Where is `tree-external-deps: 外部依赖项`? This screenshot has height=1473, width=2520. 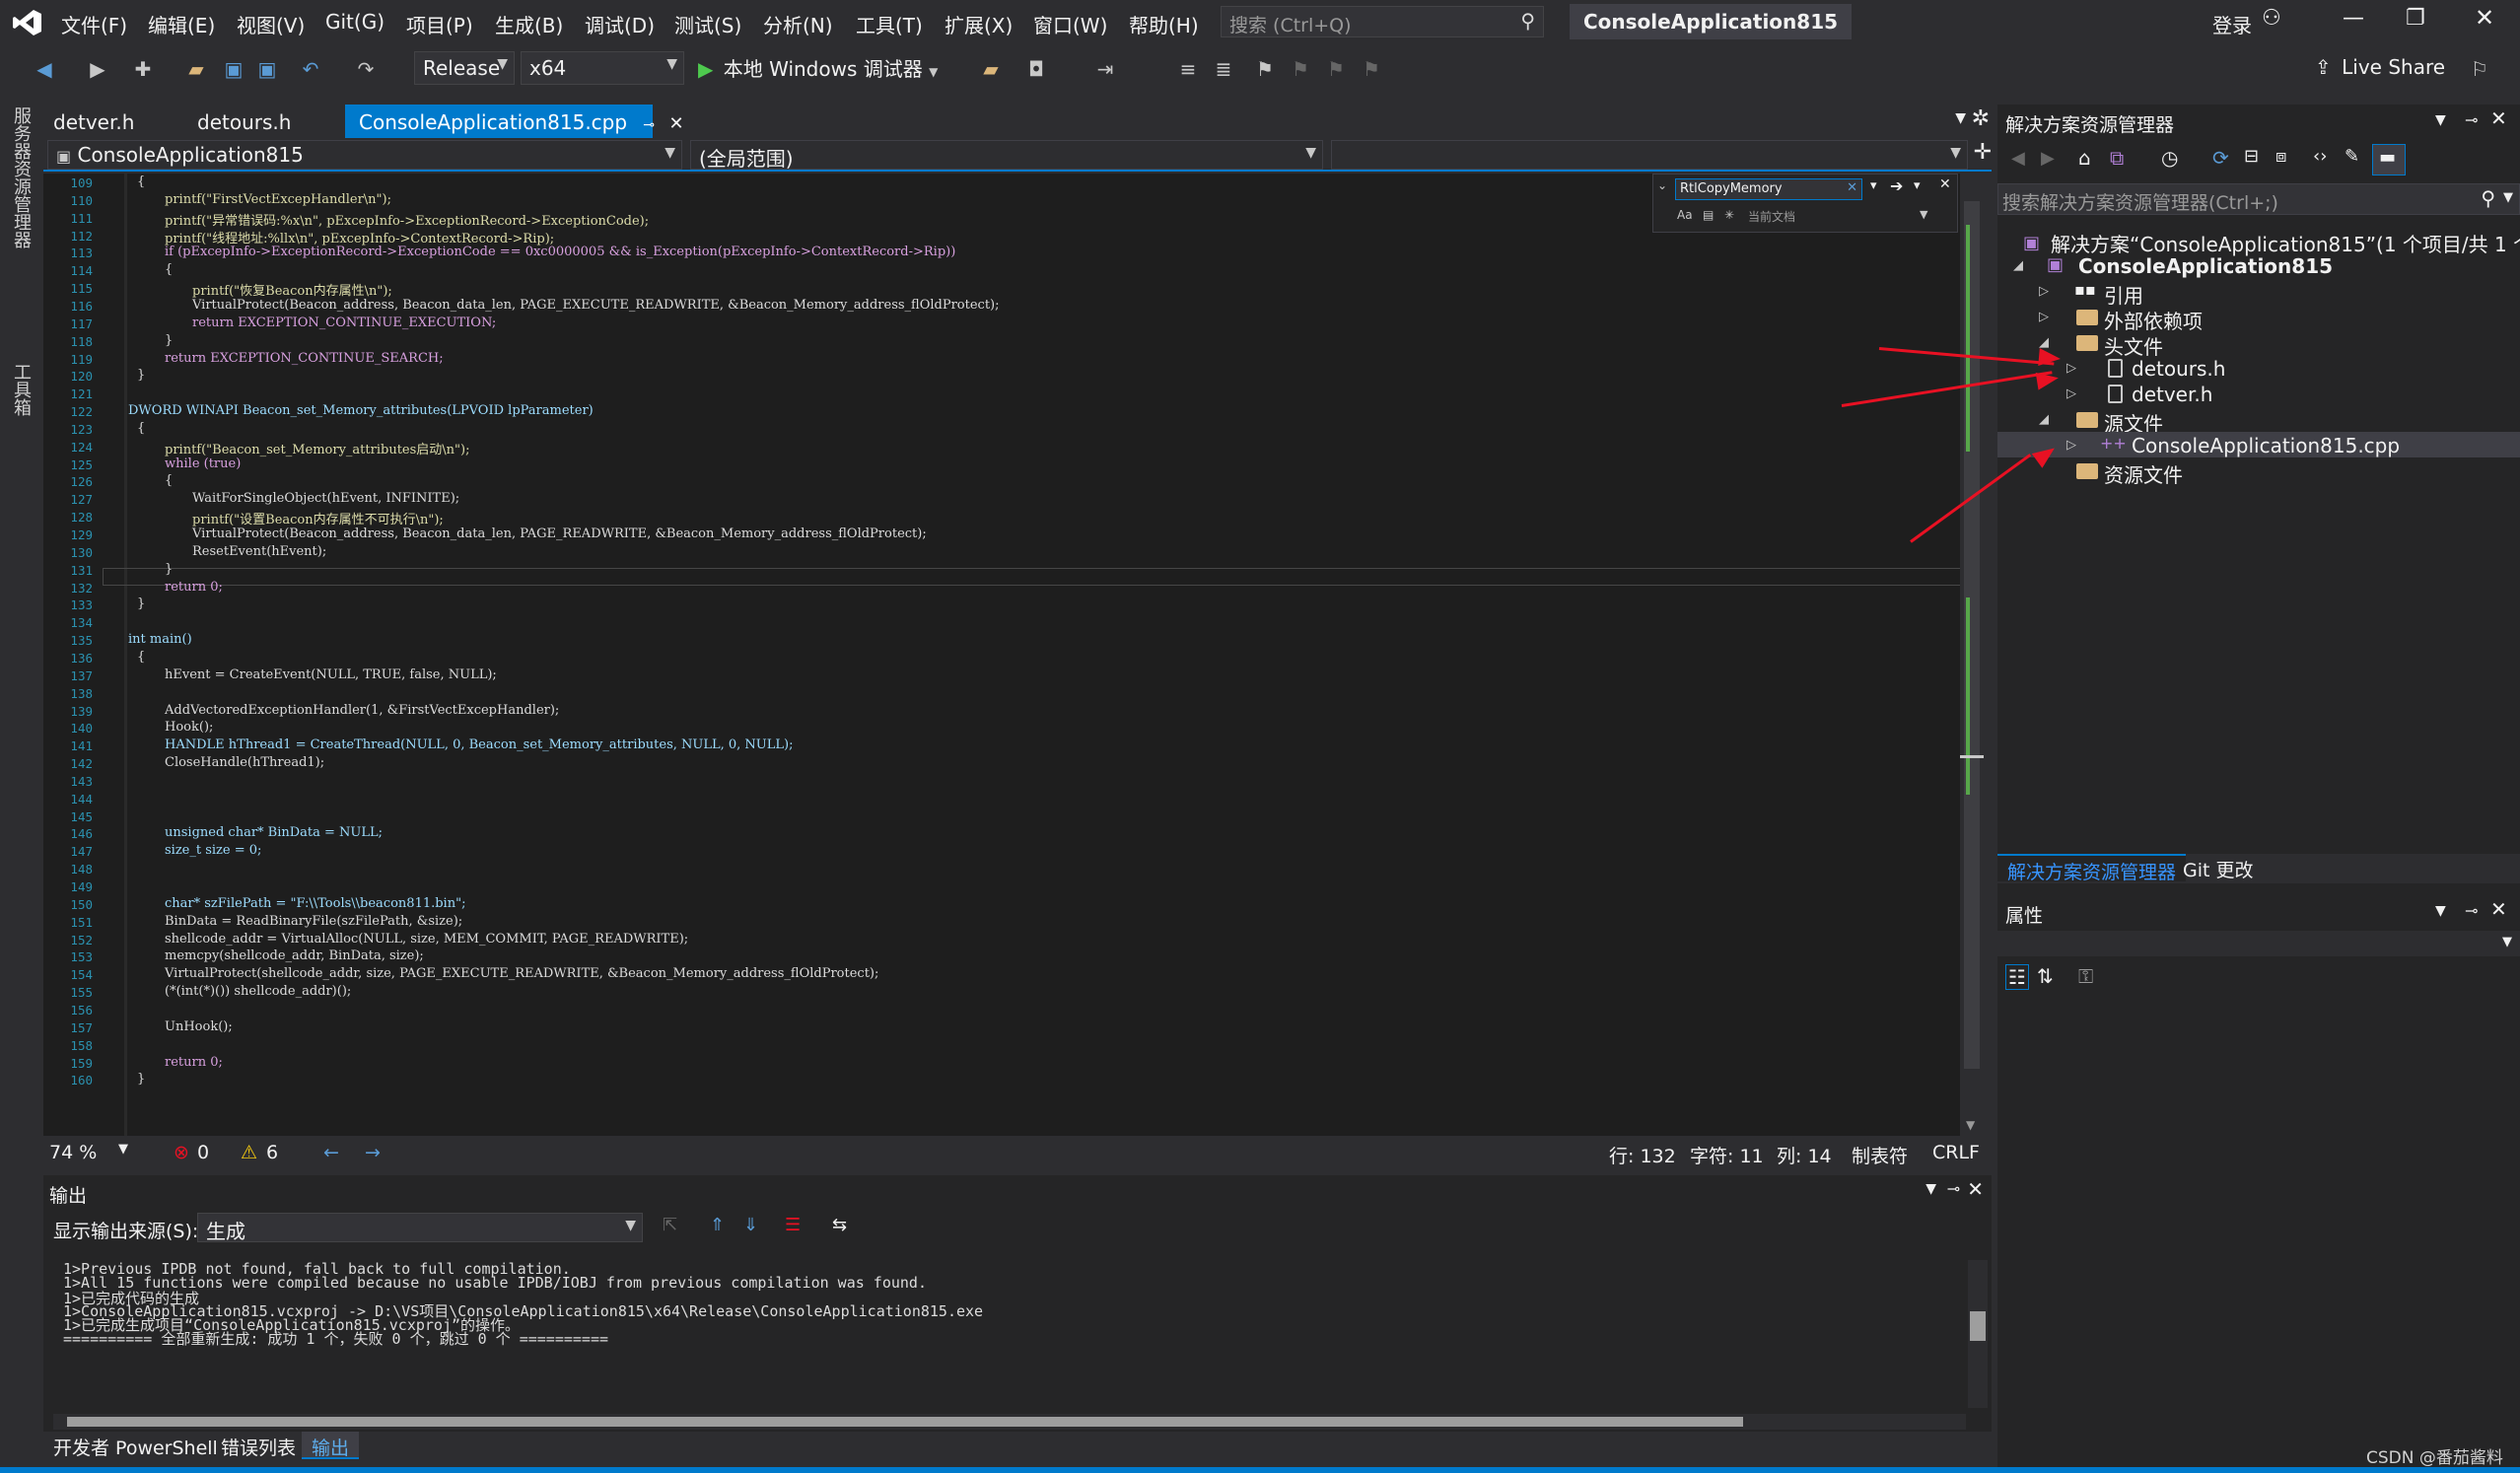
tree-external-deps: 外部依赖项 is located at coordinates (2153, 320).